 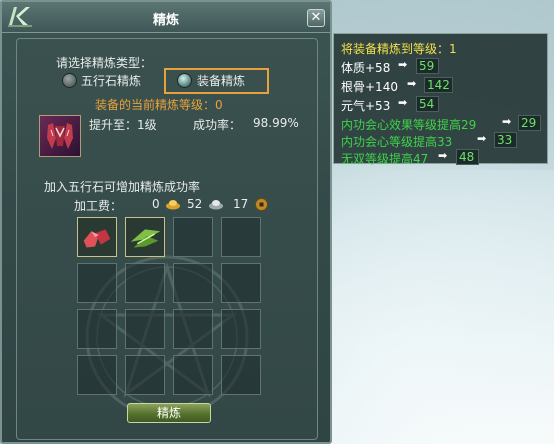 What do you see at coordinates (156, 204) in the screenshot?
I see `fee-gold-value: 0` at bounding box center [156, 204].